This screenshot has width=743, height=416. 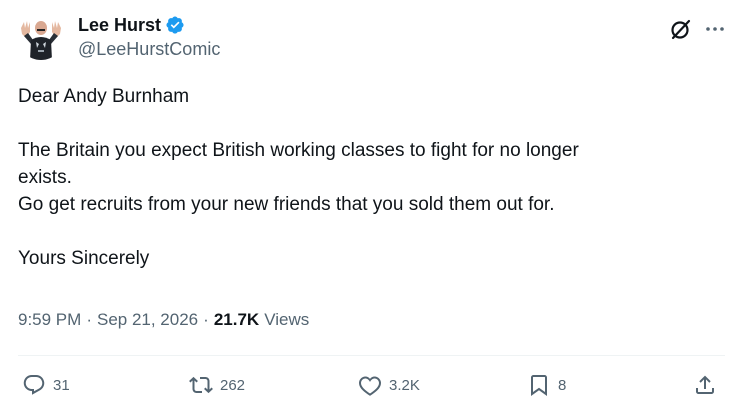 I want to click on display-name: Lee Hurst, so click(x=119, y=25).